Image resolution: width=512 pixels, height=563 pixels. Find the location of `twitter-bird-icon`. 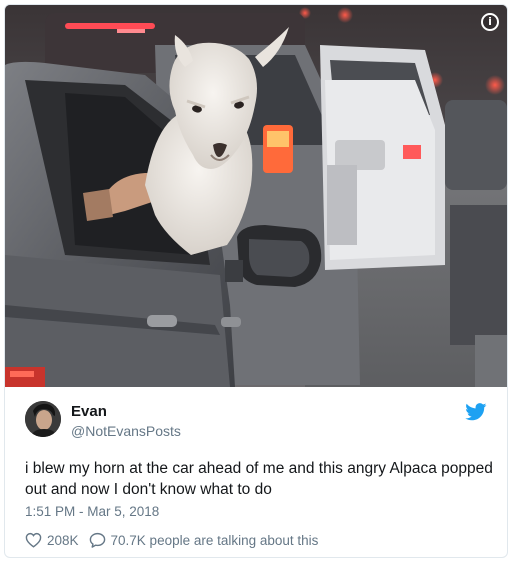

twitter-bird-icon is located at coordinates (476, 412).